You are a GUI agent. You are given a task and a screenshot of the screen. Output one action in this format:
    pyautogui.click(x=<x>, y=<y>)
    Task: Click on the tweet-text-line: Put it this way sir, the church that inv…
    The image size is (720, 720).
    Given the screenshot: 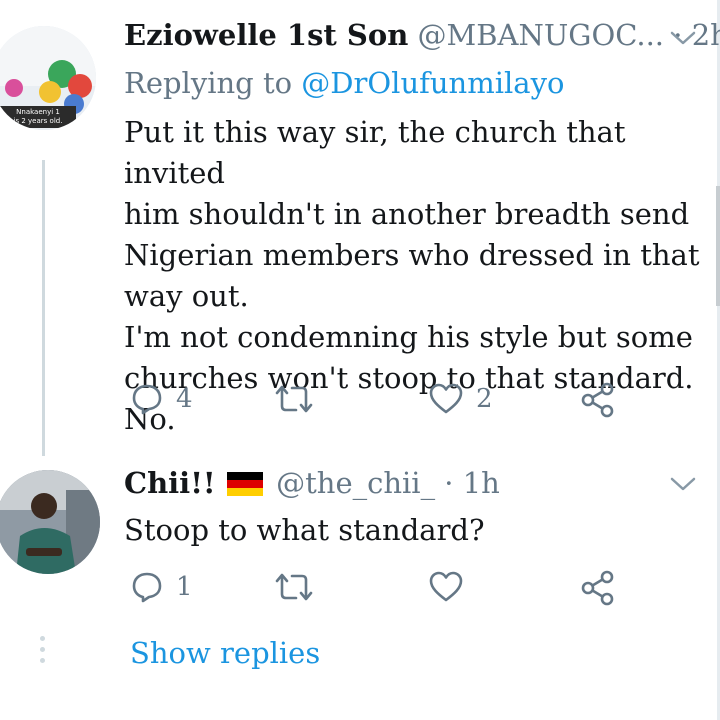 What is the action you would take?
    pyautogui.click(x=375, y=152)
    